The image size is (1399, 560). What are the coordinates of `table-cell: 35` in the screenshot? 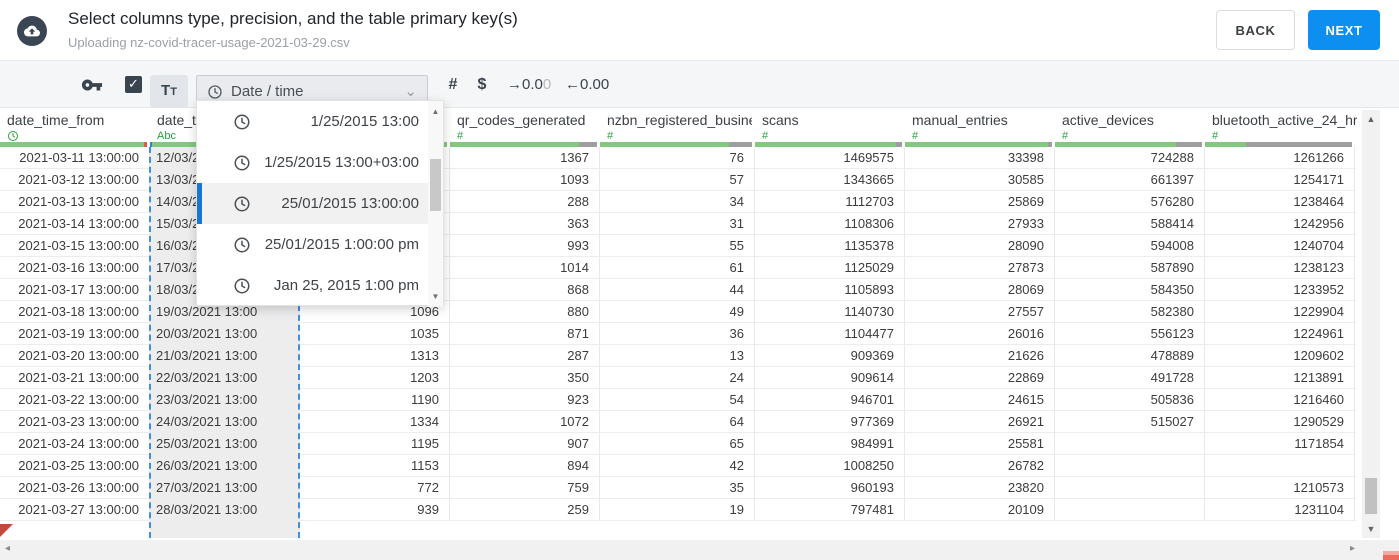 It's located at (677, 487).